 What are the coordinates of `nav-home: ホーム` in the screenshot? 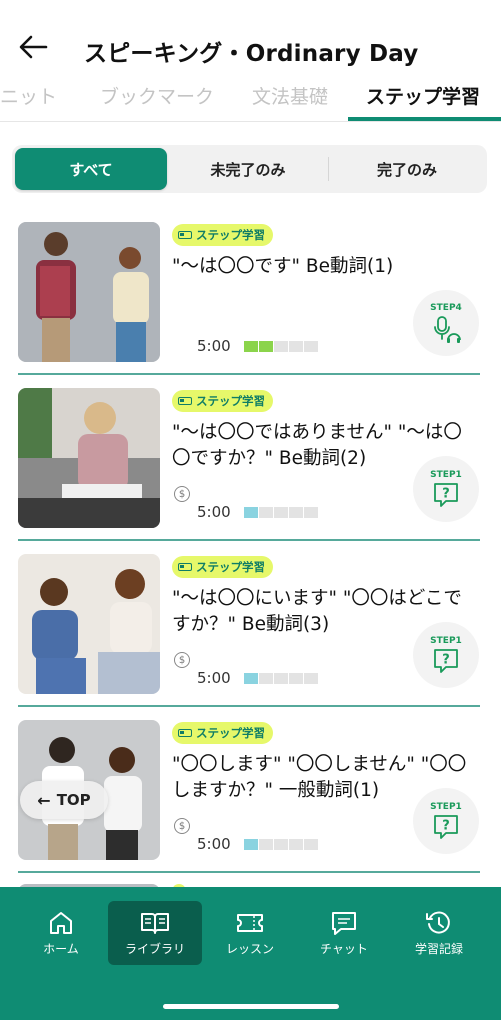 It's located at (61, 933).